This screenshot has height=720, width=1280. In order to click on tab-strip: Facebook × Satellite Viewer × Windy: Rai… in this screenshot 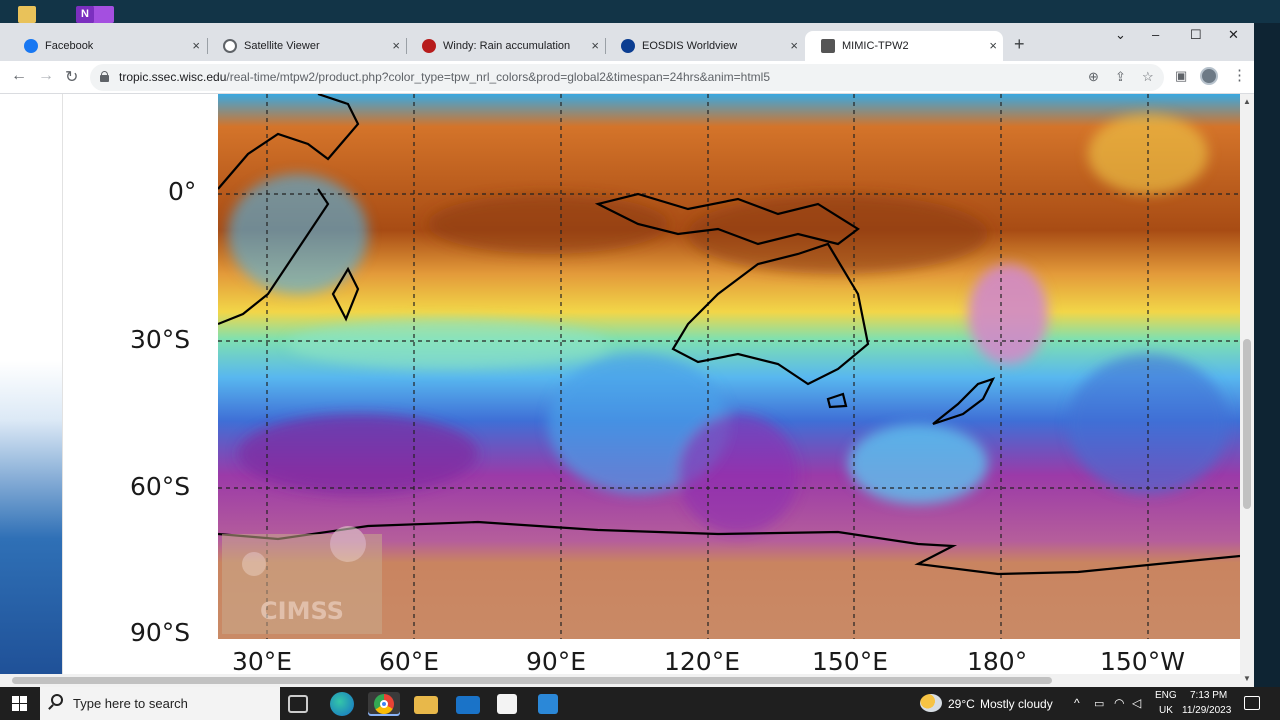, I will do `click(627, 42)`.